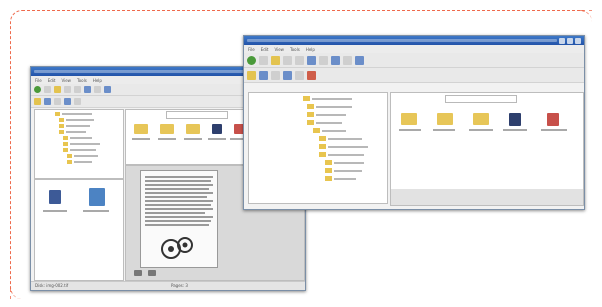 This screenshot has width=602, height=307. What do you see at coordinates (562, 40) in the screenshot?
I see `minimize-icon` at bounding box center [562, 40].